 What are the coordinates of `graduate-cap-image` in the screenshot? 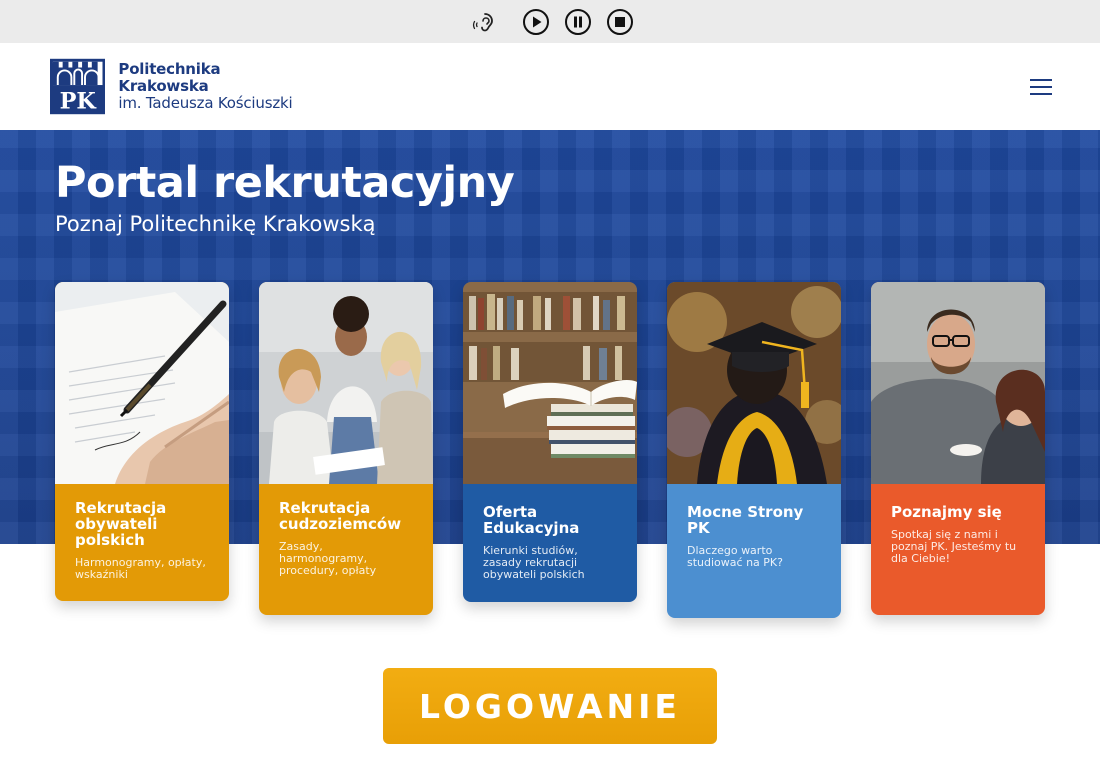 It's located at (754, 383).